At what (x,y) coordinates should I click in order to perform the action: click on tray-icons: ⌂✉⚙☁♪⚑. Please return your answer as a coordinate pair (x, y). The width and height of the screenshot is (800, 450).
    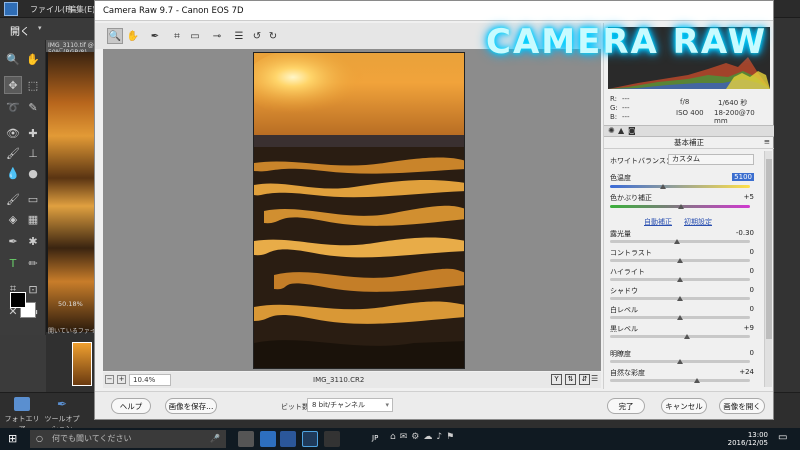
    Looking at the image, I should click on (424, 437).